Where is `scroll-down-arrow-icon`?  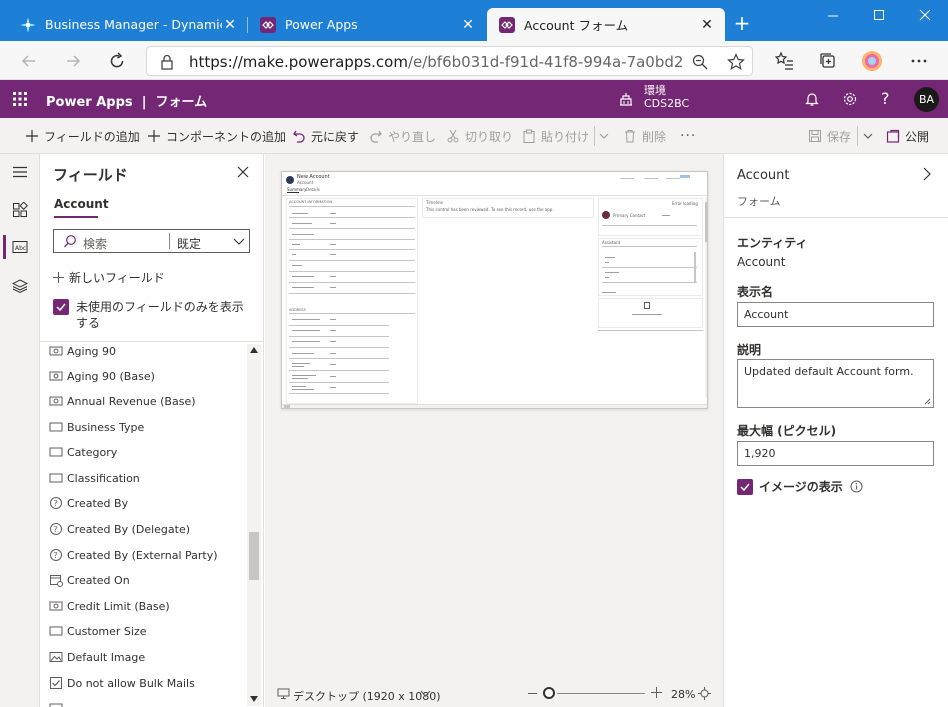
scroll-down-arrow-icon is located at coordinates (254, 699).